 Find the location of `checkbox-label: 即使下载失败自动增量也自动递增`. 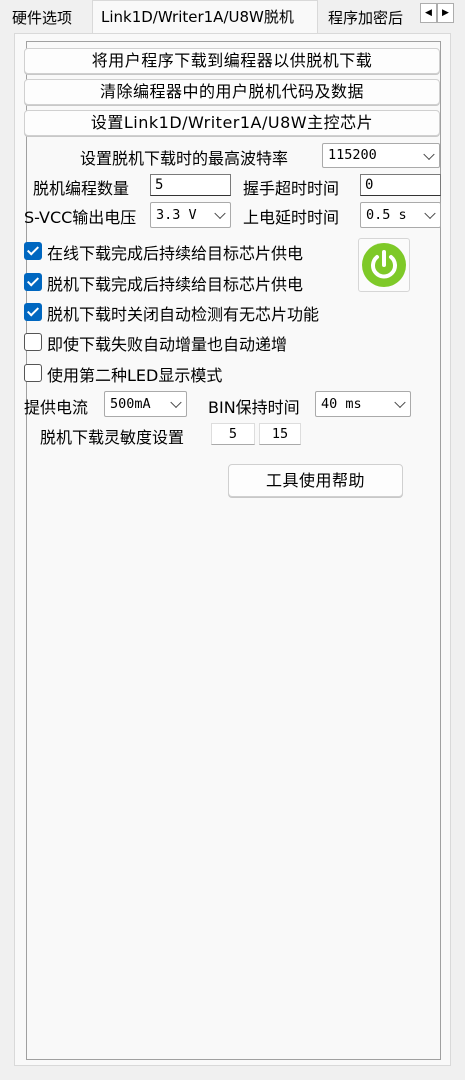

checkbox-label: 即使下载失败自动增量也自动递增 is located at coordinates (167, 344).